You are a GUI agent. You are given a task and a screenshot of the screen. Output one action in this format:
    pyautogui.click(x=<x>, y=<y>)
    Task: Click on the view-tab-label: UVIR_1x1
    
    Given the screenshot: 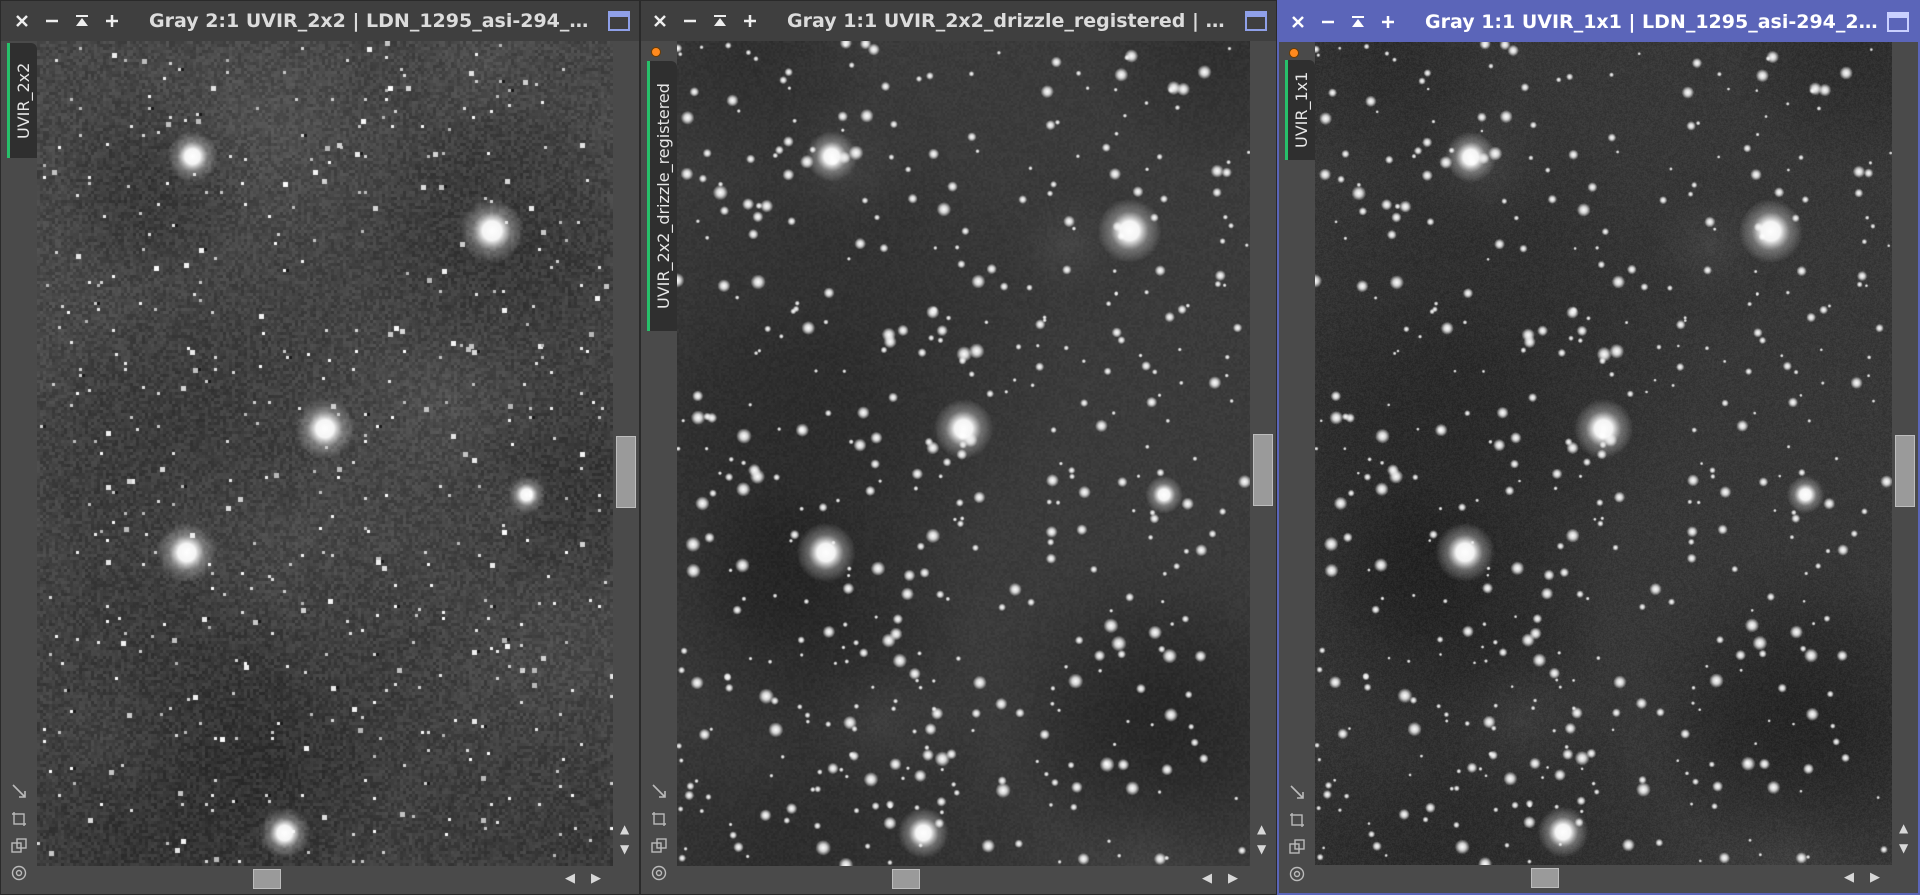 What is the action you would take?
    pyautogui.click(x=1301, y=110)
    